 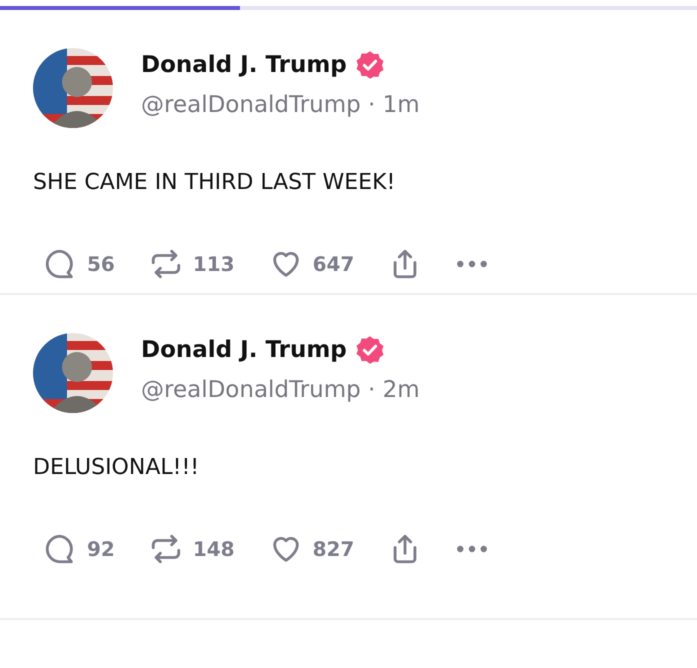 What do you see at coordinates (79, 264) in the screenshot?
I see `reply-button: 56` at bounding box center [79, 264].